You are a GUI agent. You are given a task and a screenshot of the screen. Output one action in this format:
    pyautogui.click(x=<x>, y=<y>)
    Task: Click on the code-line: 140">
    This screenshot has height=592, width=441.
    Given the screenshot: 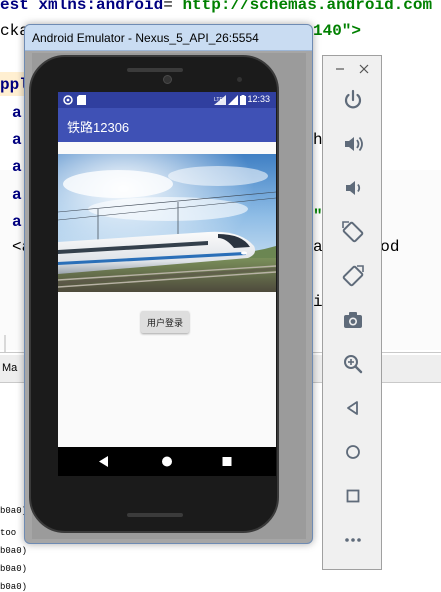 What is the action you would take?
    pyautogui.click(x=337, y=31)
    